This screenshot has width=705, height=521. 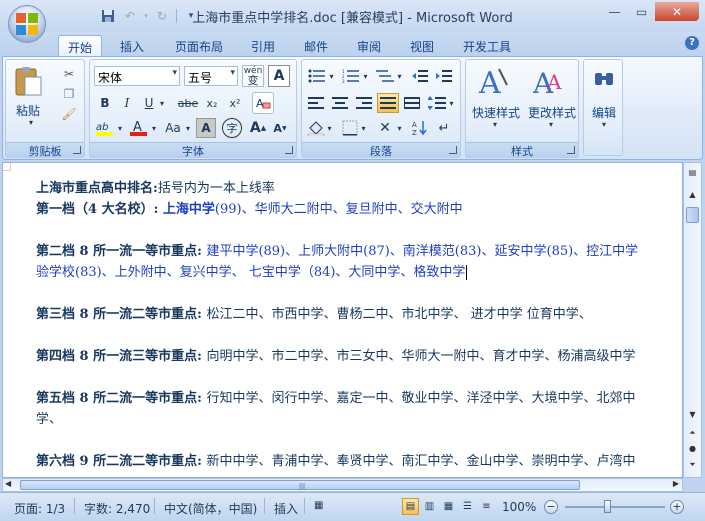 What do you see at coordinates (420, 128) in the screenshot?
I see `sort-icon: AZ` at bounding box center [420, 128].